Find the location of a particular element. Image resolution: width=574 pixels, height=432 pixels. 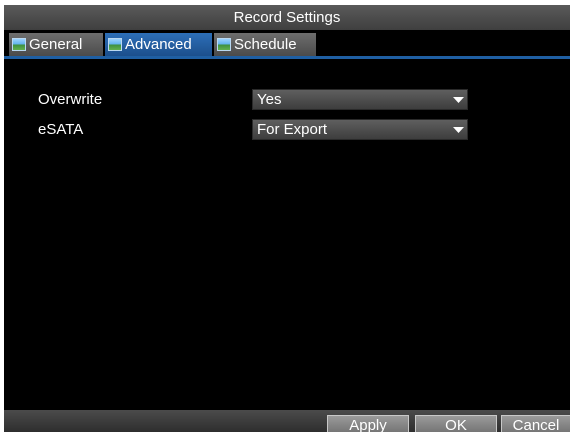

tab-advanced-label: Advanced is located at coordinates (158, 44).